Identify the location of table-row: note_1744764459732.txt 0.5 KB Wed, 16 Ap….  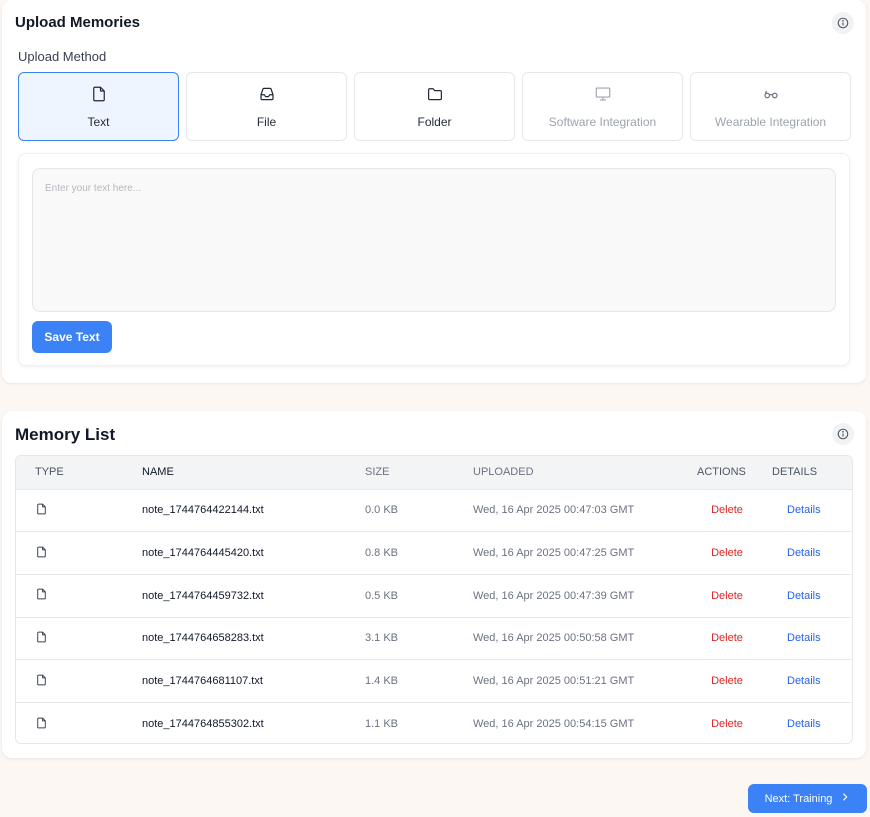
(434, 595).